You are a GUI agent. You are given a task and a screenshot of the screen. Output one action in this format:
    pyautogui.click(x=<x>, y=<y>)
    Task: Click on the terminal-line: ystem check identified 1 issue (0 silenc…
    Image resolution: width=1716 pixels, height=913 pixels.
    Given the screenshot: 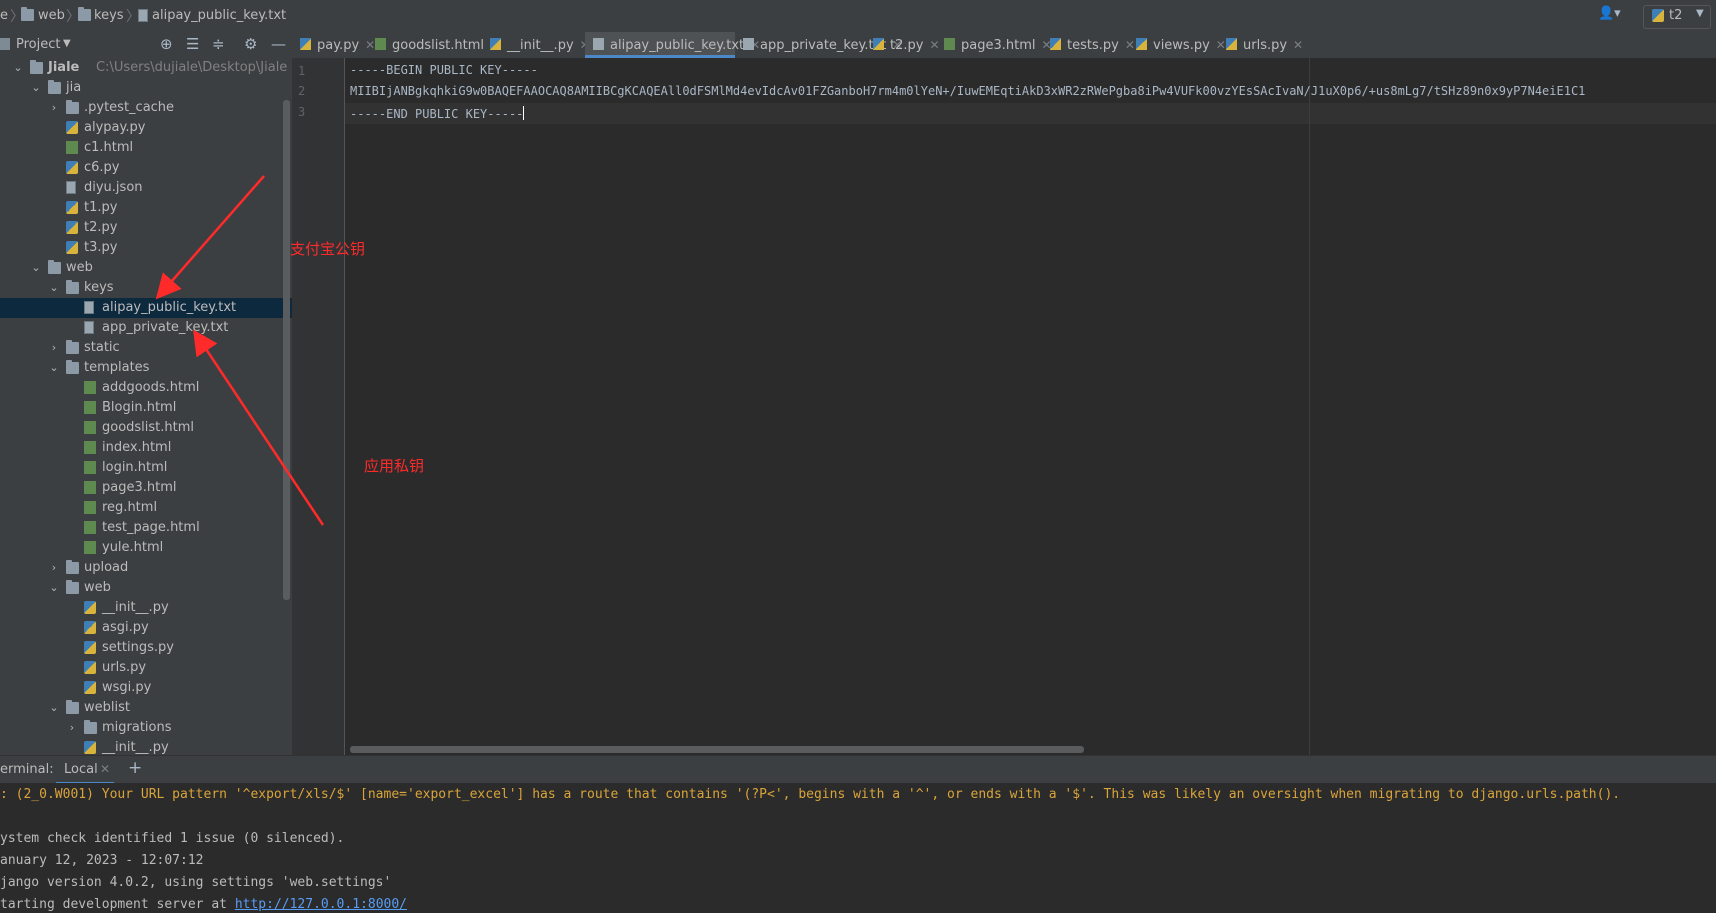 What is the action you would take?
    pyautogui.click(x=172, y=838)
    